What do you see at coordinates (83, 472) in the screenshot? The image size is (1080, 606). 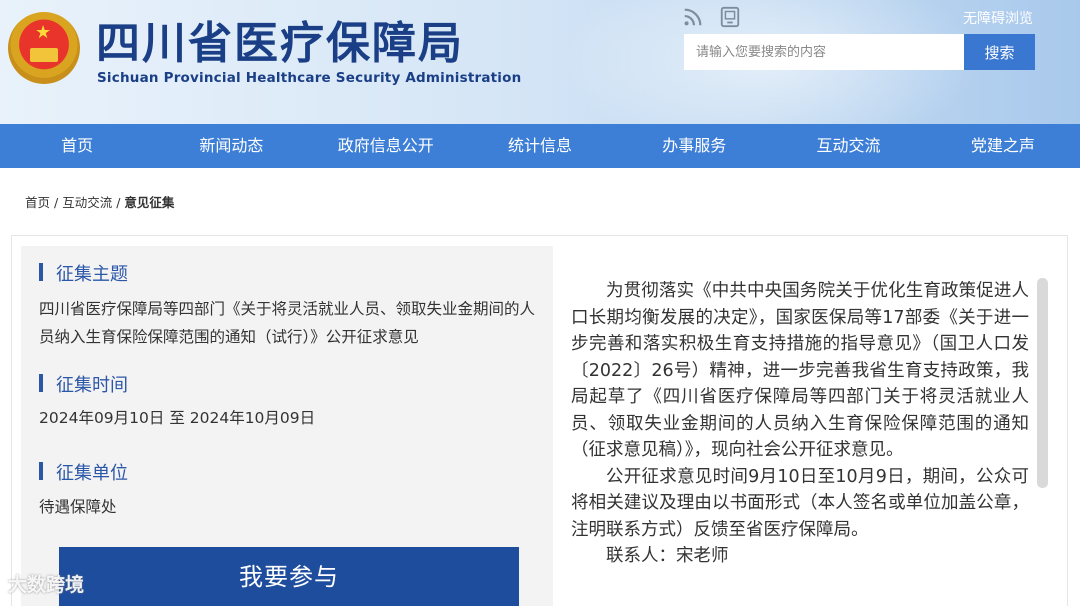 I see `unit-heading: 征集单位` at bounding box center [83, 472].